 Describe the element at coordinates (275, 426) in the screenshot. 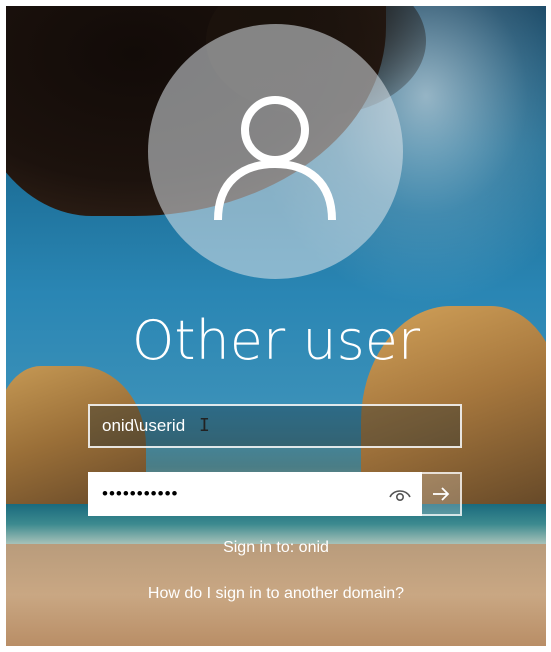

I see `username-field` at that location.